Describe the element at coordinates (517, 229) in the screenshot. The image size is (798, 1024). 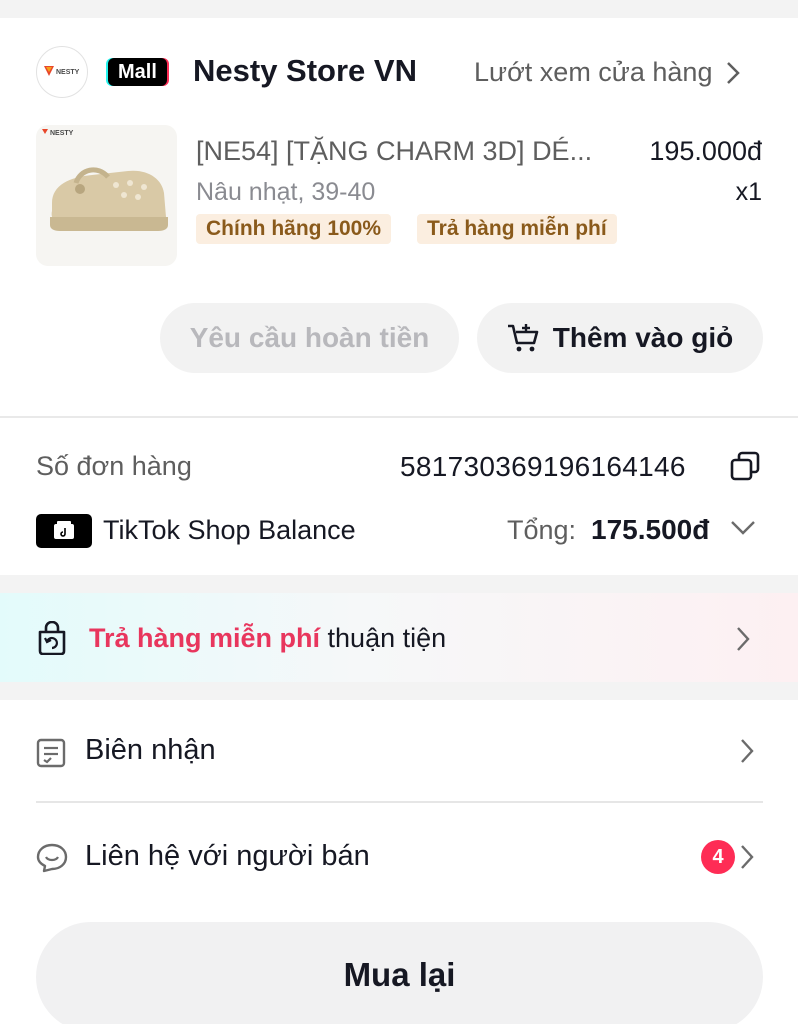
I see `free-return-tag: Trả hàng miễn phí` at that location.